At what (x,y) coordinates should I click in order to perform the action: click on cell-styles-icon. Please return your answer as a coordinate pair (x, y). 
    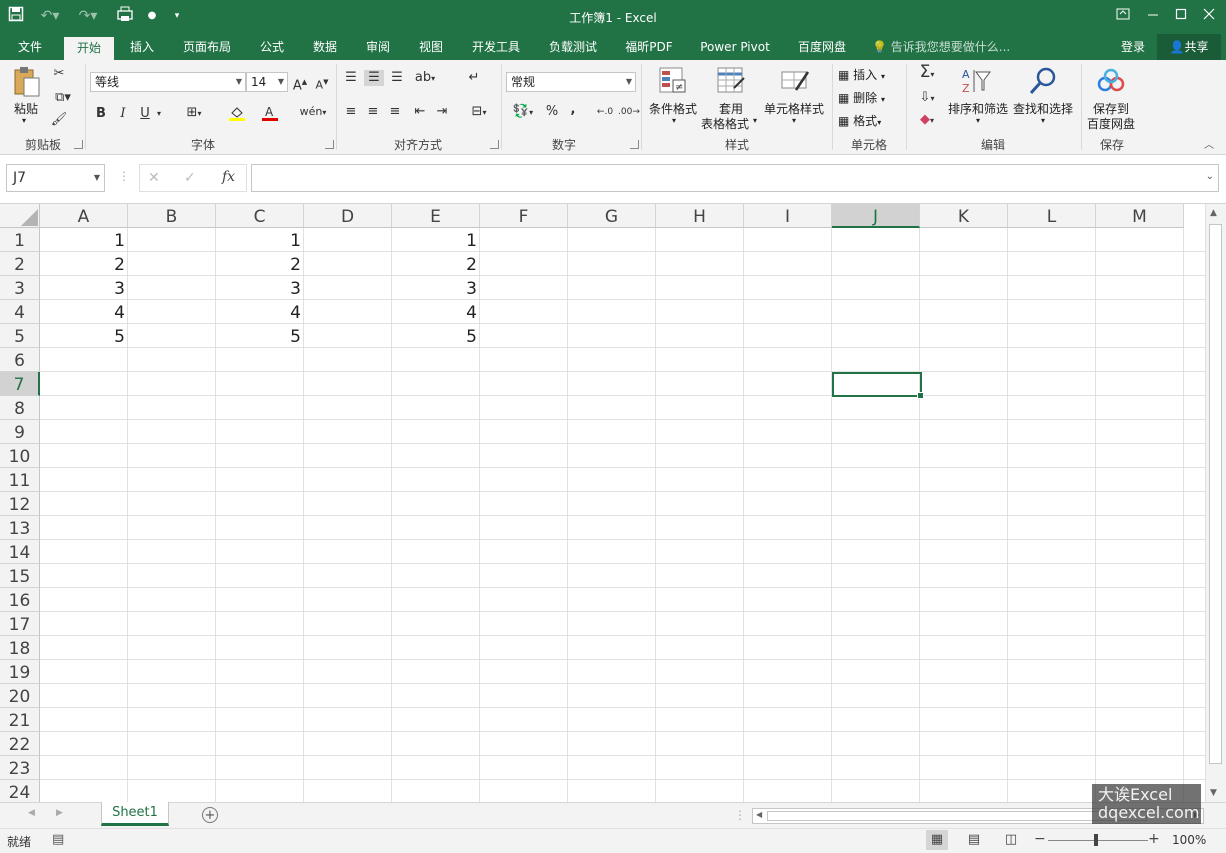
    Looking at the image, I should click on (795, 81).